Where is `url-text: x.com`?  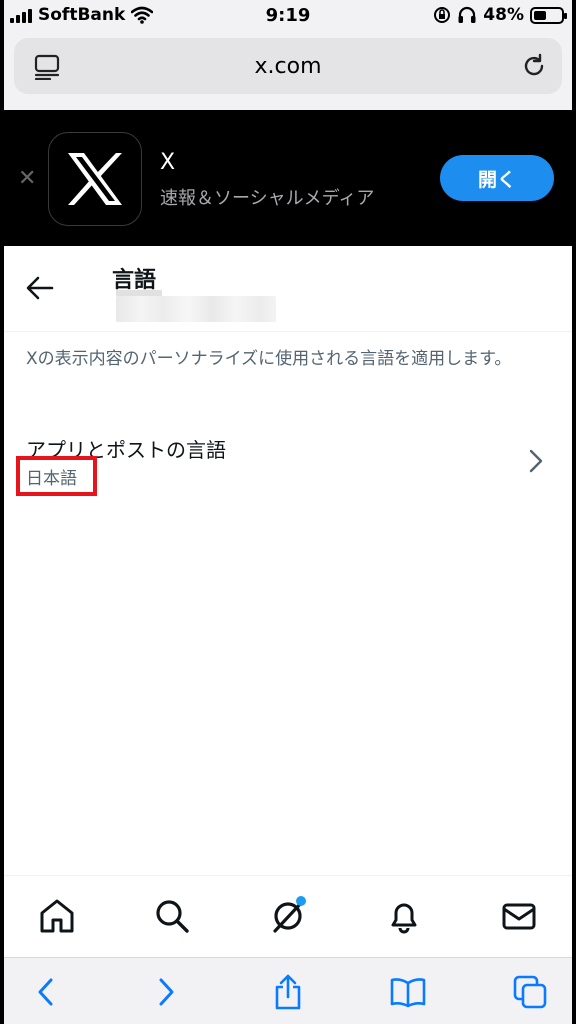 url-text: x.com is located at coordinates (288, 66).